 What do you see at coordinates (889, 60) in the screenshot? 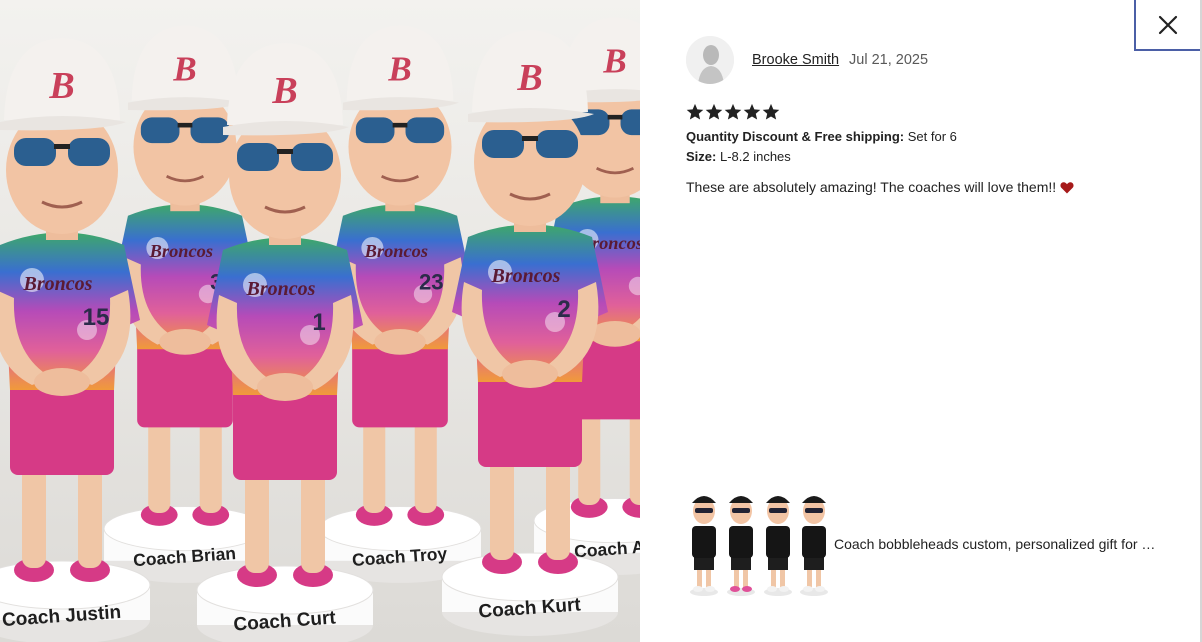
I see `review-date: Jul 21, 2025` at bounding box center [889, 60].